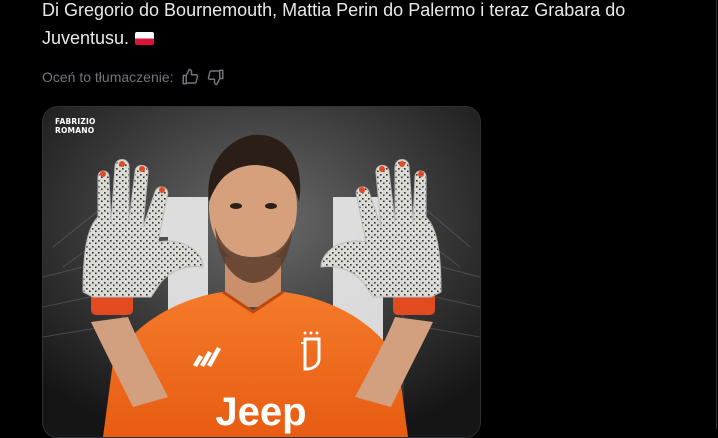 Image resolution: width=718 pixels, height=438 pixels. I want to click on rate-translation-row: Oceń to tłumaczenie:, so click(134, 77).